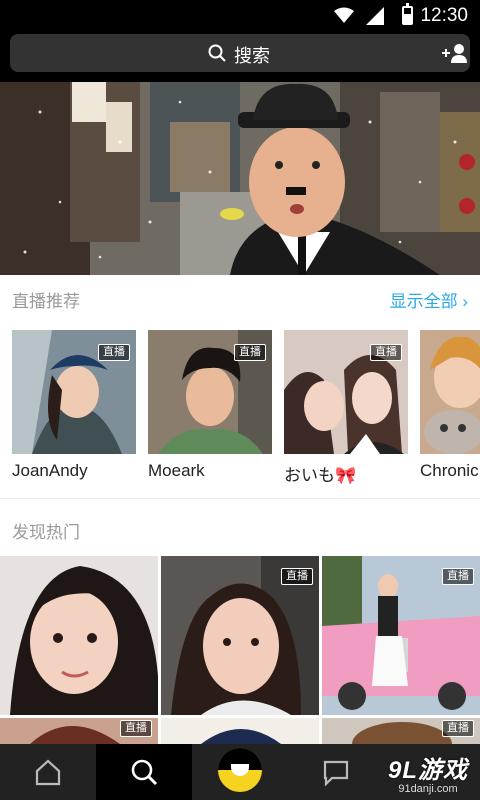  I want to click on live-card: 直播 Moeark, so click(210, 405).